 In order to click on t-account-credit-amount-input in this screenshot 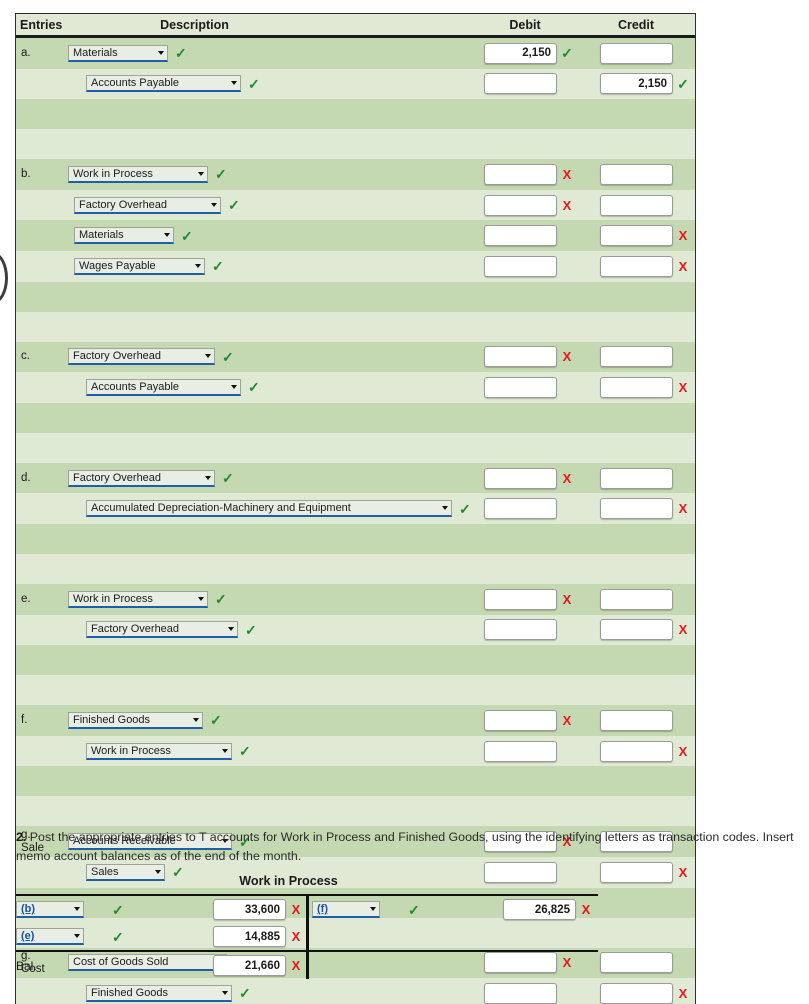, I will do `click(539, 909)`.